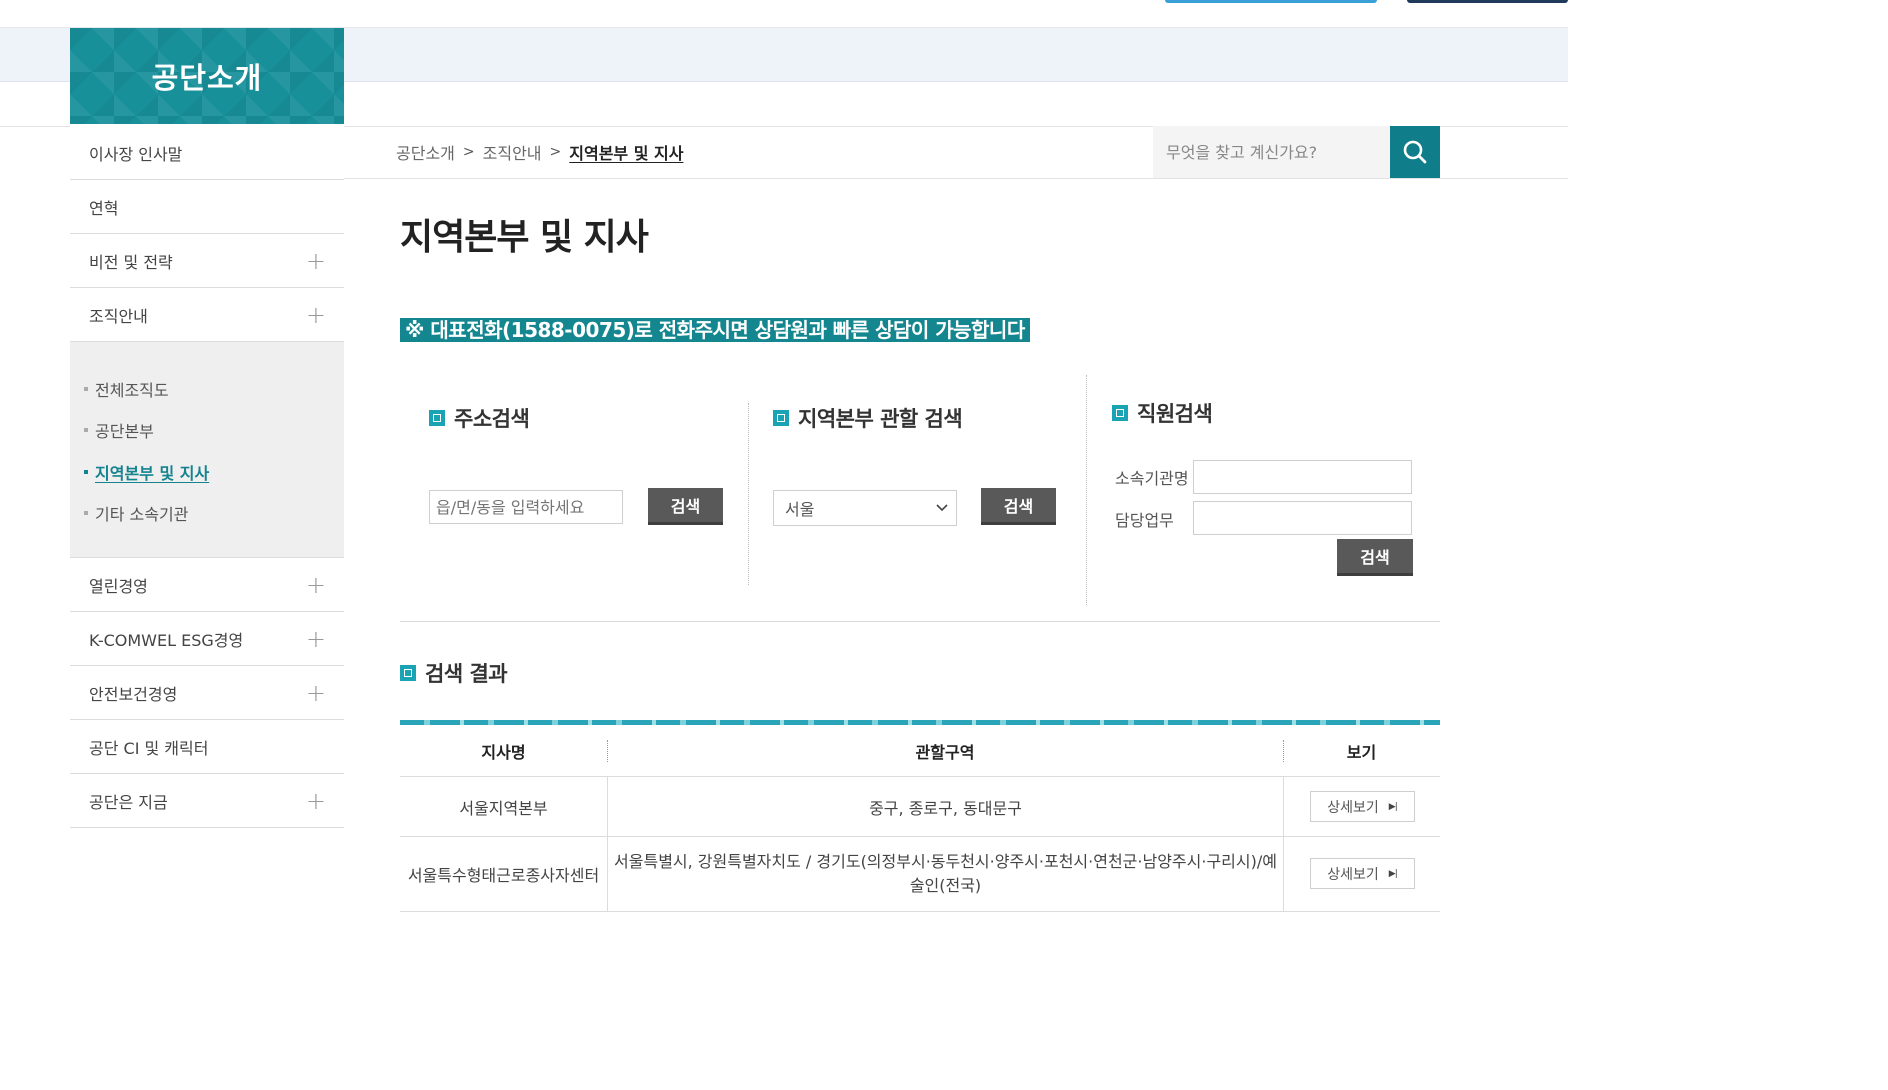  I want to click on sidebar-item-ceo-greeting: 이사장 인사말, so click(207, 153).